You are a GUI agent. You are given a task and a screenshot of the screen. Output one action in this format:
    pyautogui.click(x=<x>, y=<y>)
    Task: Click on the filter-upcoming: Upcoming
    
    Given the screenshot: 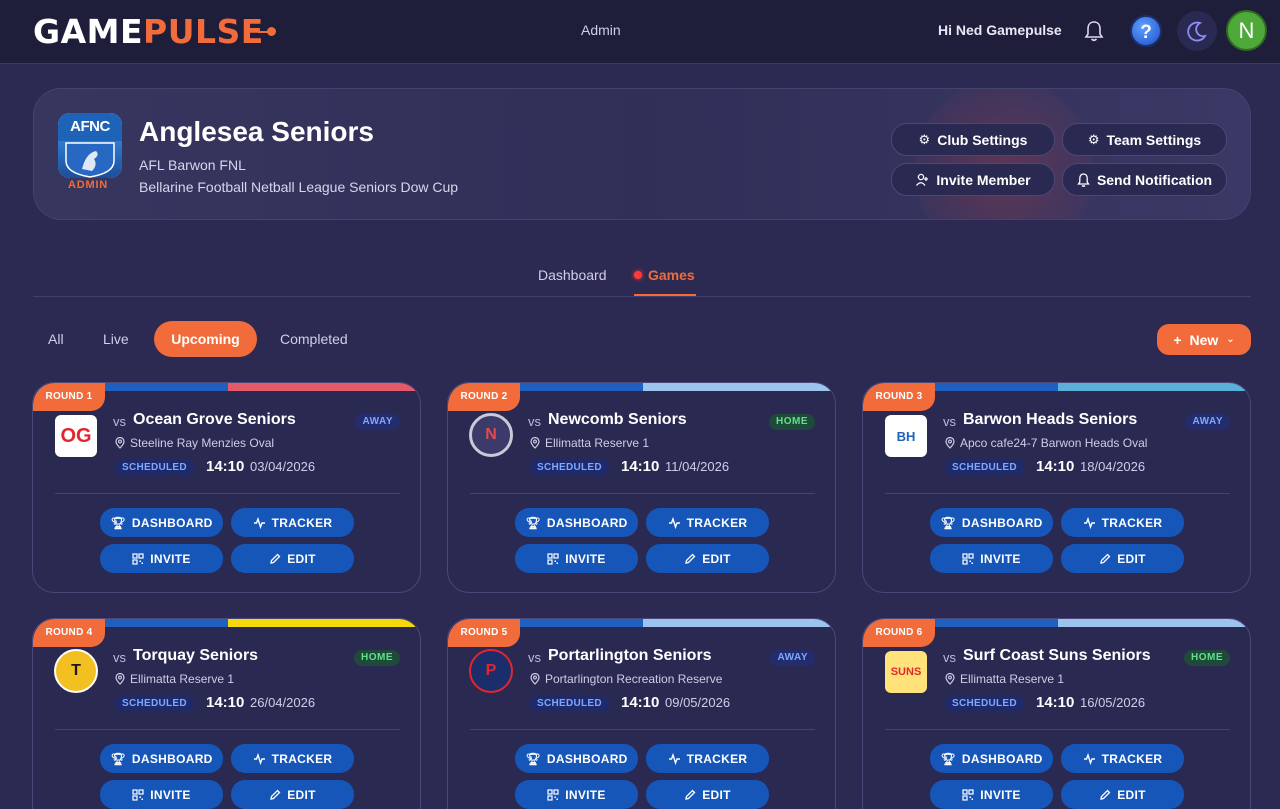 What is the action you would take?
    pyautogui.click(x=205, y=339)
    